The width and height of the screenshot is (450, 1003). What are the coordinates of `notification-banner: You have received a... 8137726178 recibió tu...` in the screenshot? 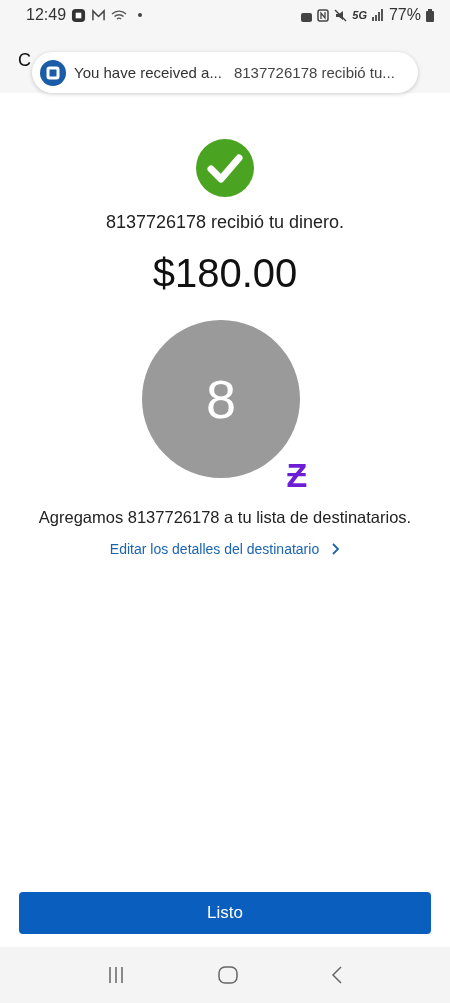 It's located at (225, 72).